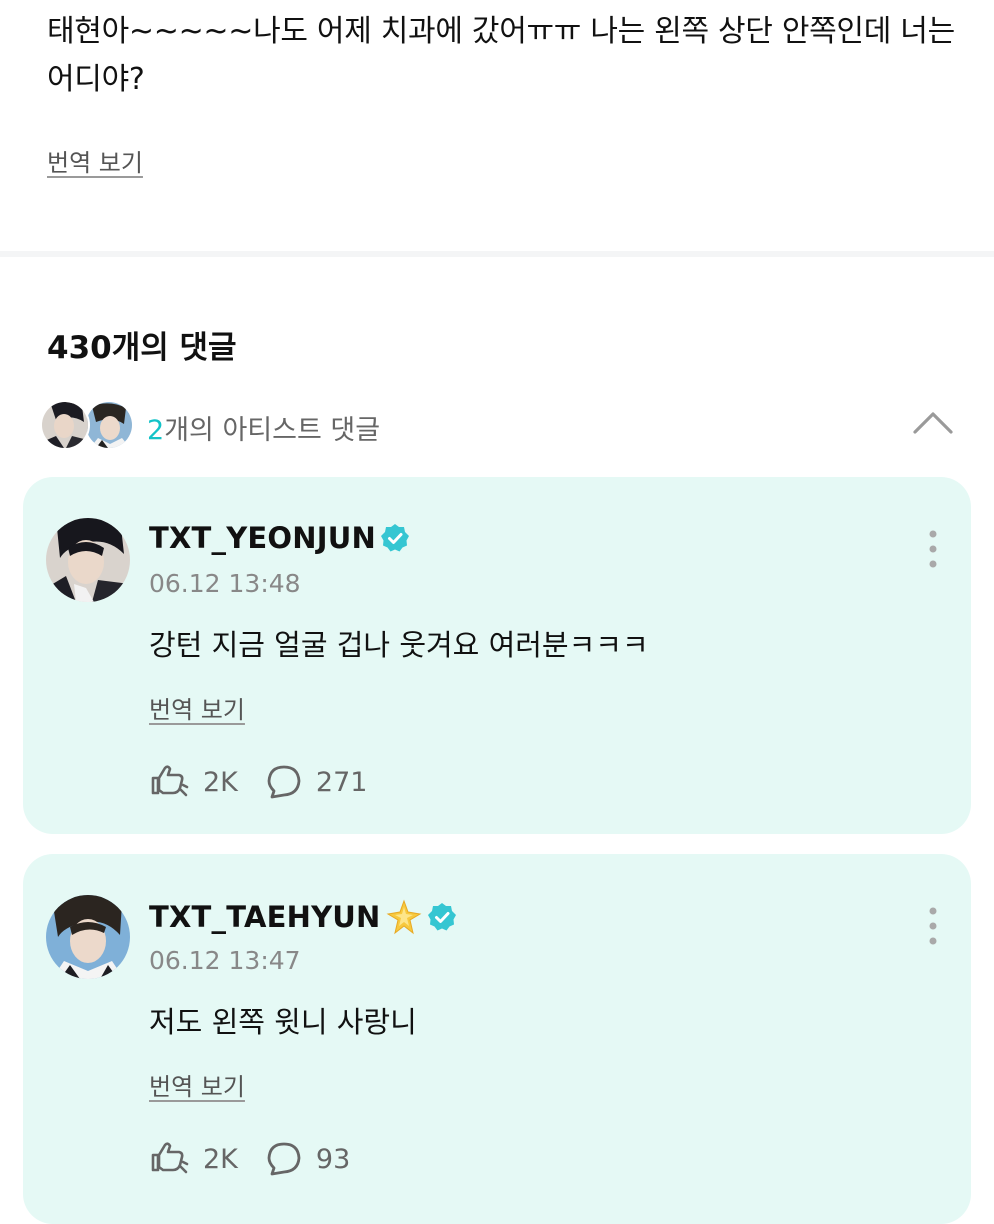 This screenshot has height=1224, width=994. Describe the element at coordinates (65, 425) in the screenshot. I see `artist-avatar-yeonjun` at that location.